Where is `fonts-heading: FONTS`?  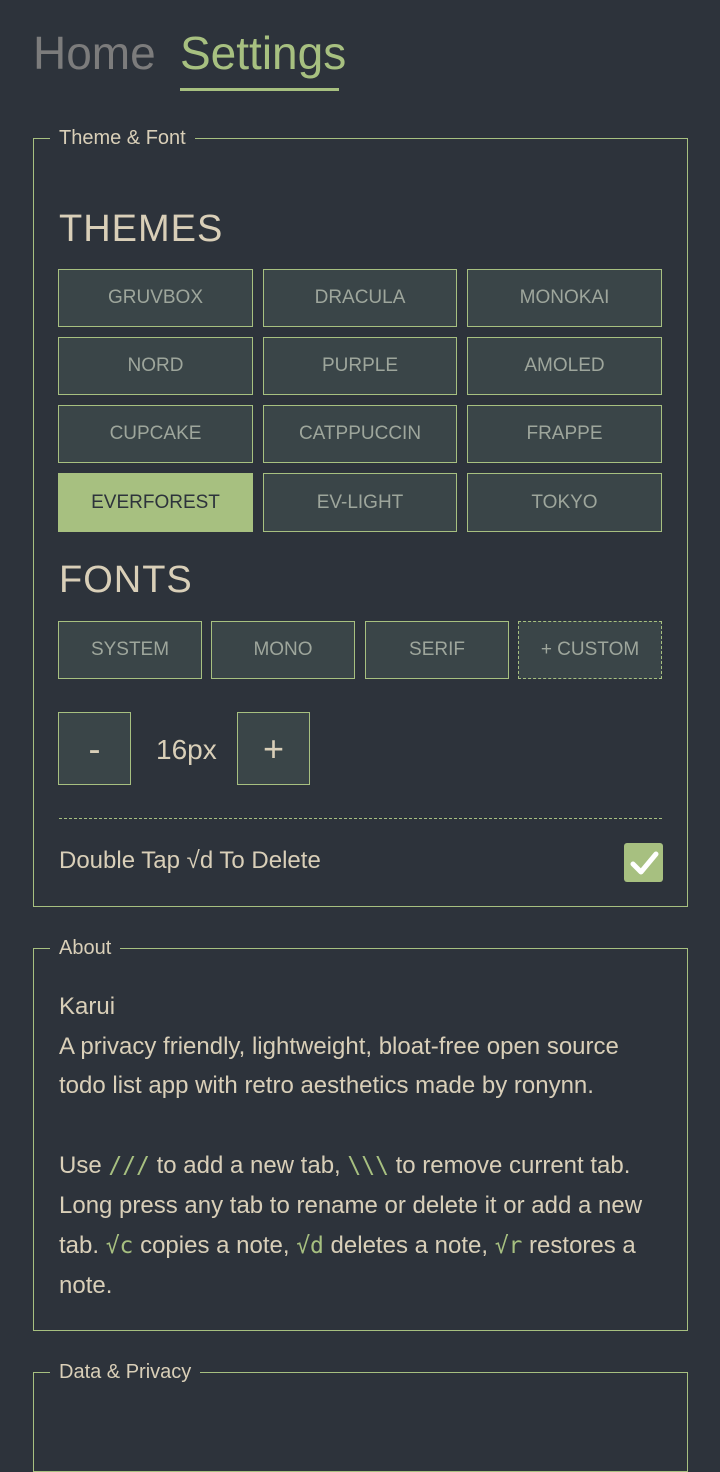 fonts-heading: FONTS is located at coordinates (126, 580).